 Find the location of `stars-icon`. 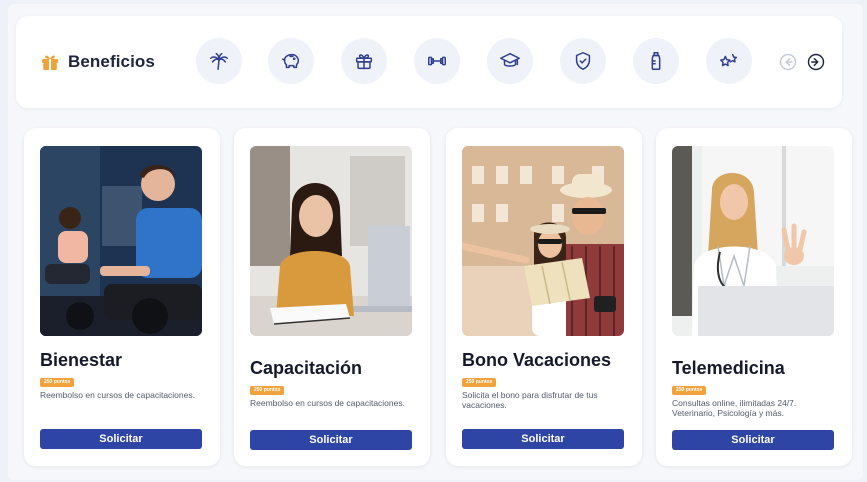

stars-icon is located at coordinates (729, 61).